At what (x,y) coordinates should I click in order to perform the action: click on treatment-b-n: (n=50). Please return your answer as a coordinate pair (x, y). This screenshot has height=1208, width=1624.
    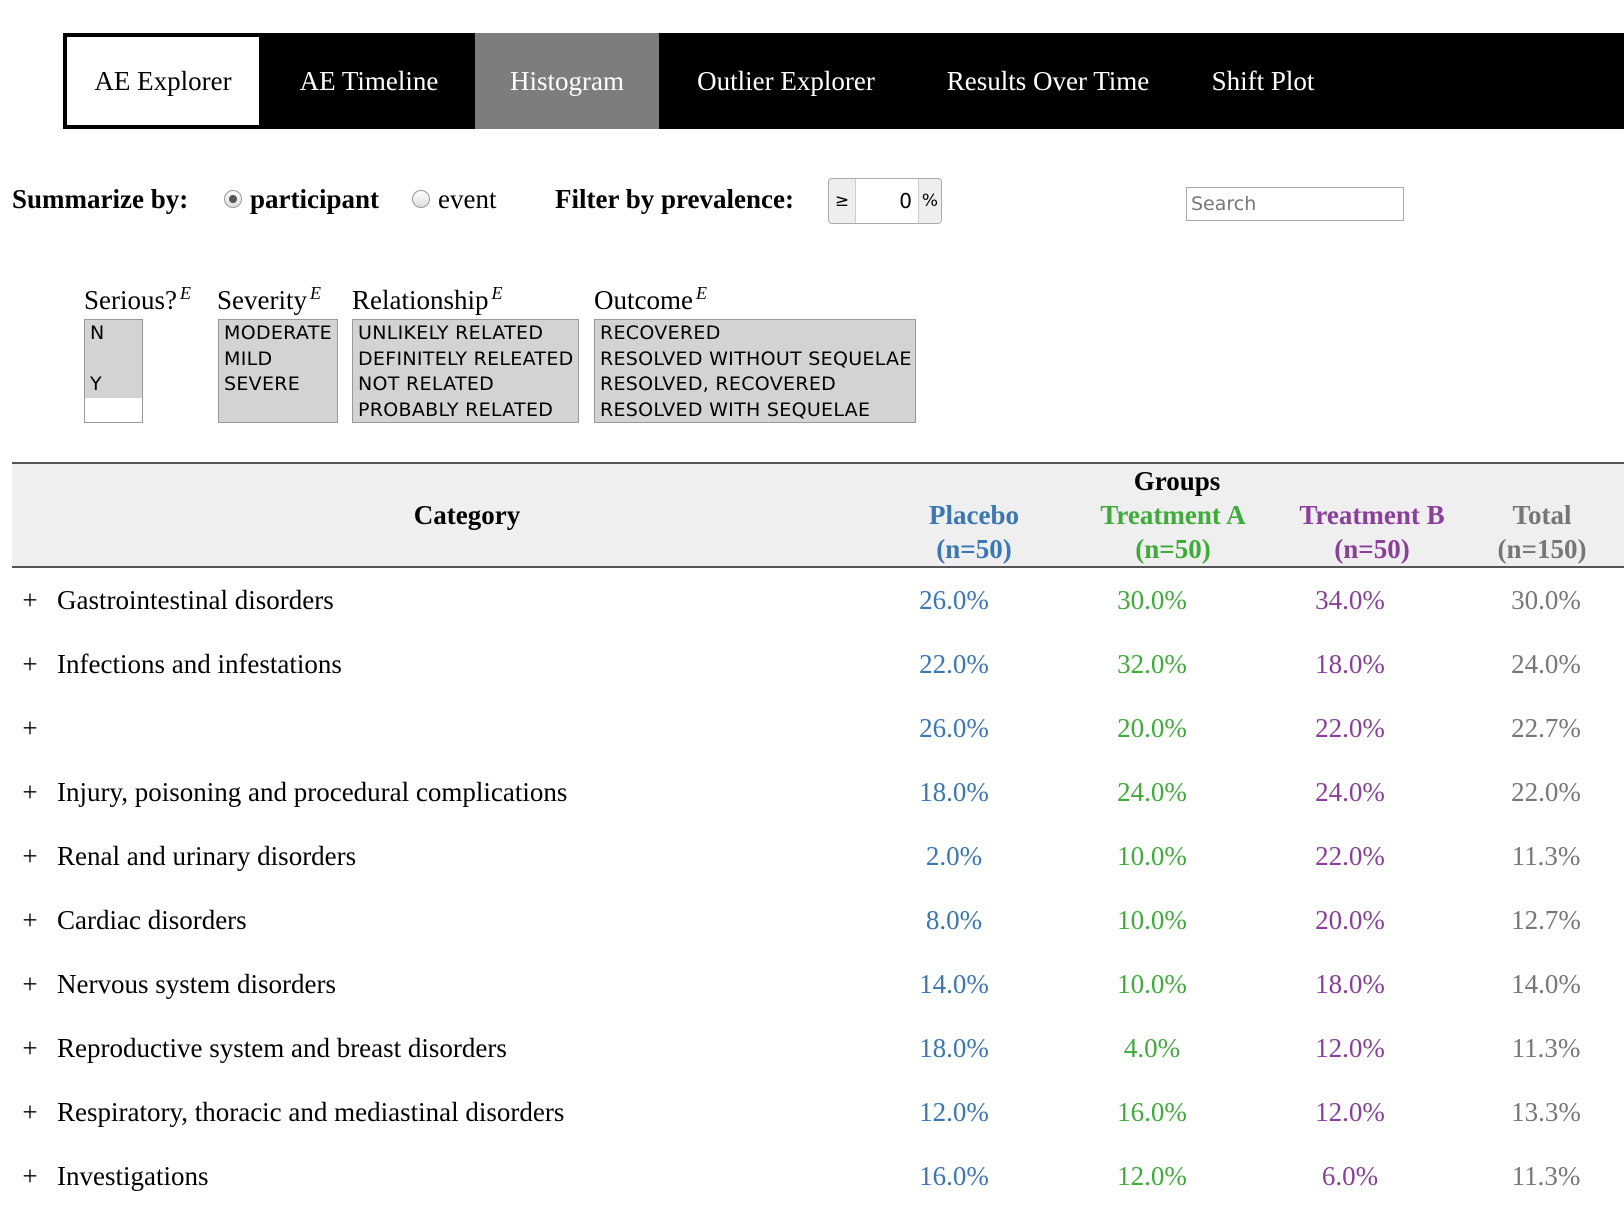
    Looking at the image, I should click on (1372, 549).